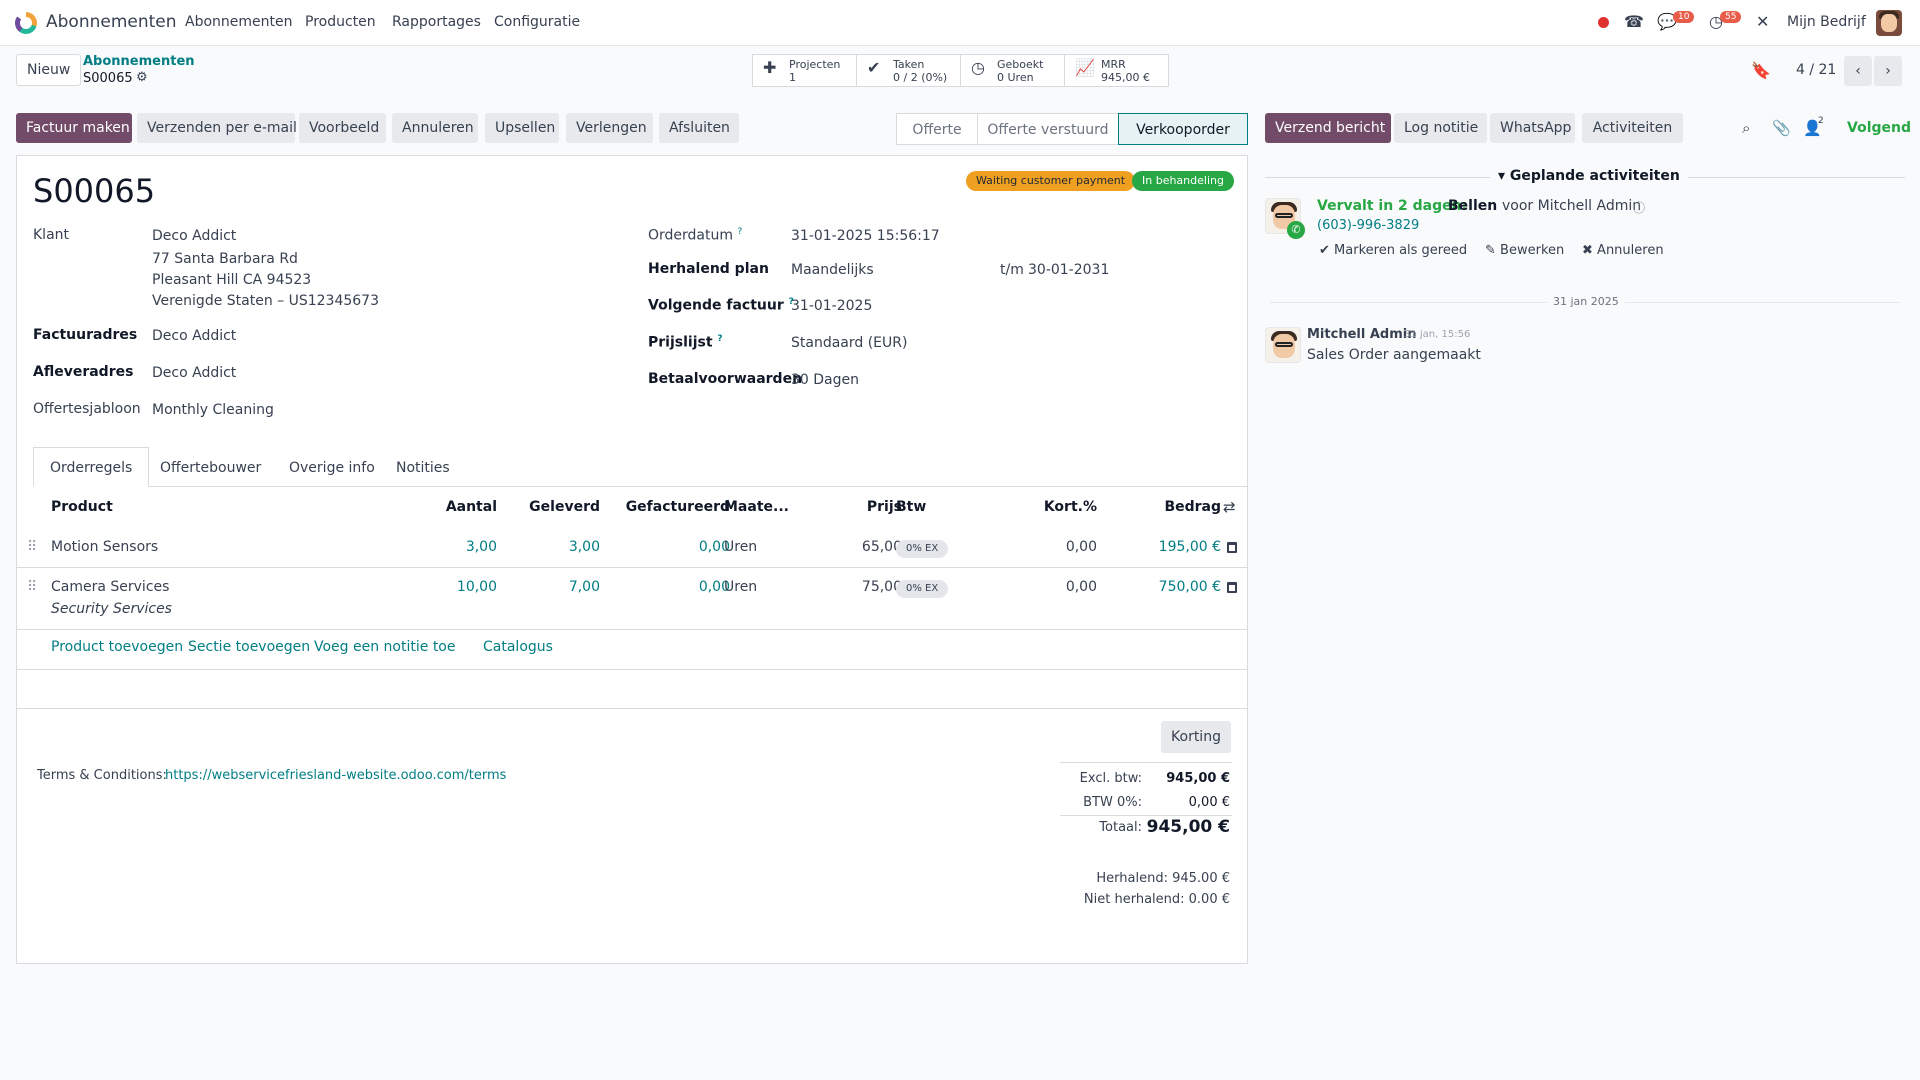 The height and width of the screenshot is (1080, 1920). I want to click on whatsapp-button: WhatsApp, so click(1532, 128).